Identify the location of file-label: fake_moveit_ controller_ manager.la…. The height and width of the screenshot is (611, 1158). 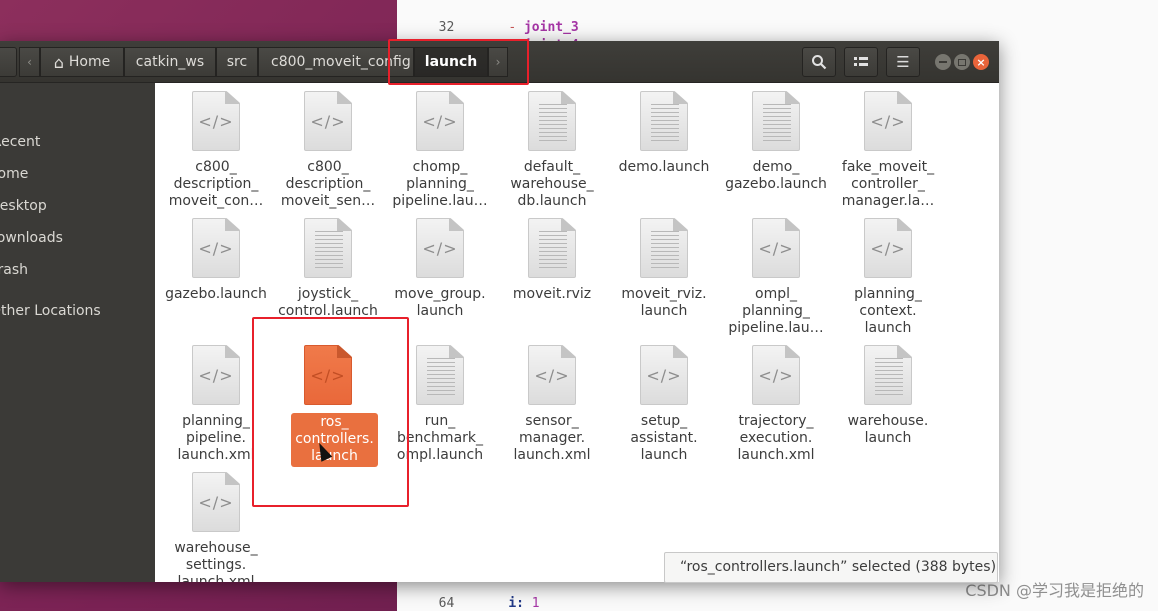
(888, 184).